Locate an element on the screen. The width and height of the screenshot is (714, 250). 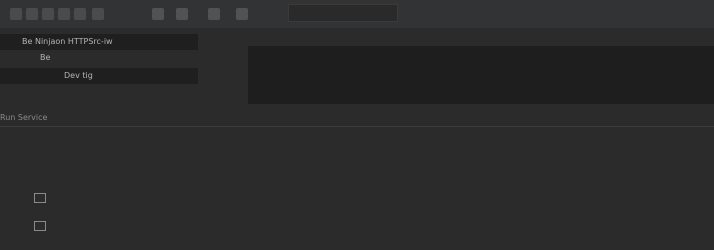
main-toolbar is located at coordinates (357, 14).